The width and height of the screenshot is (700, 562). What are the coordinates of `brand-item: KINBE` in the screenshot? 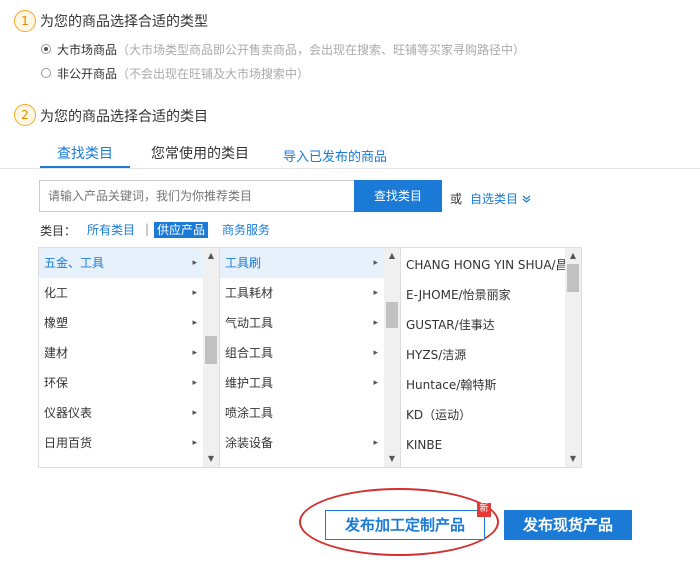 It's located at (483, 445).